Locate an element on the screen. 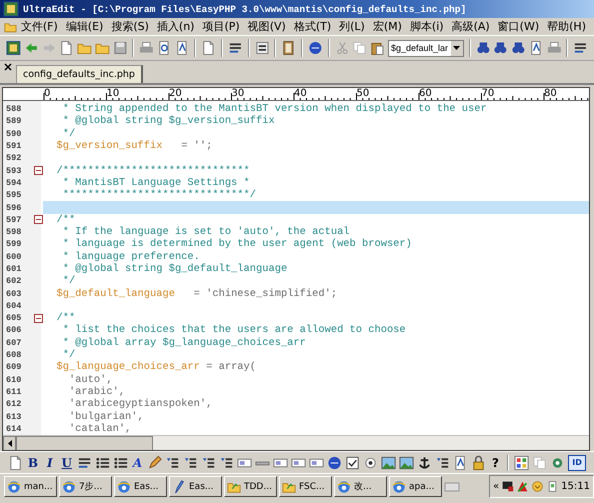  dropdown-arrow-icon is located at coordinates (456, 48).